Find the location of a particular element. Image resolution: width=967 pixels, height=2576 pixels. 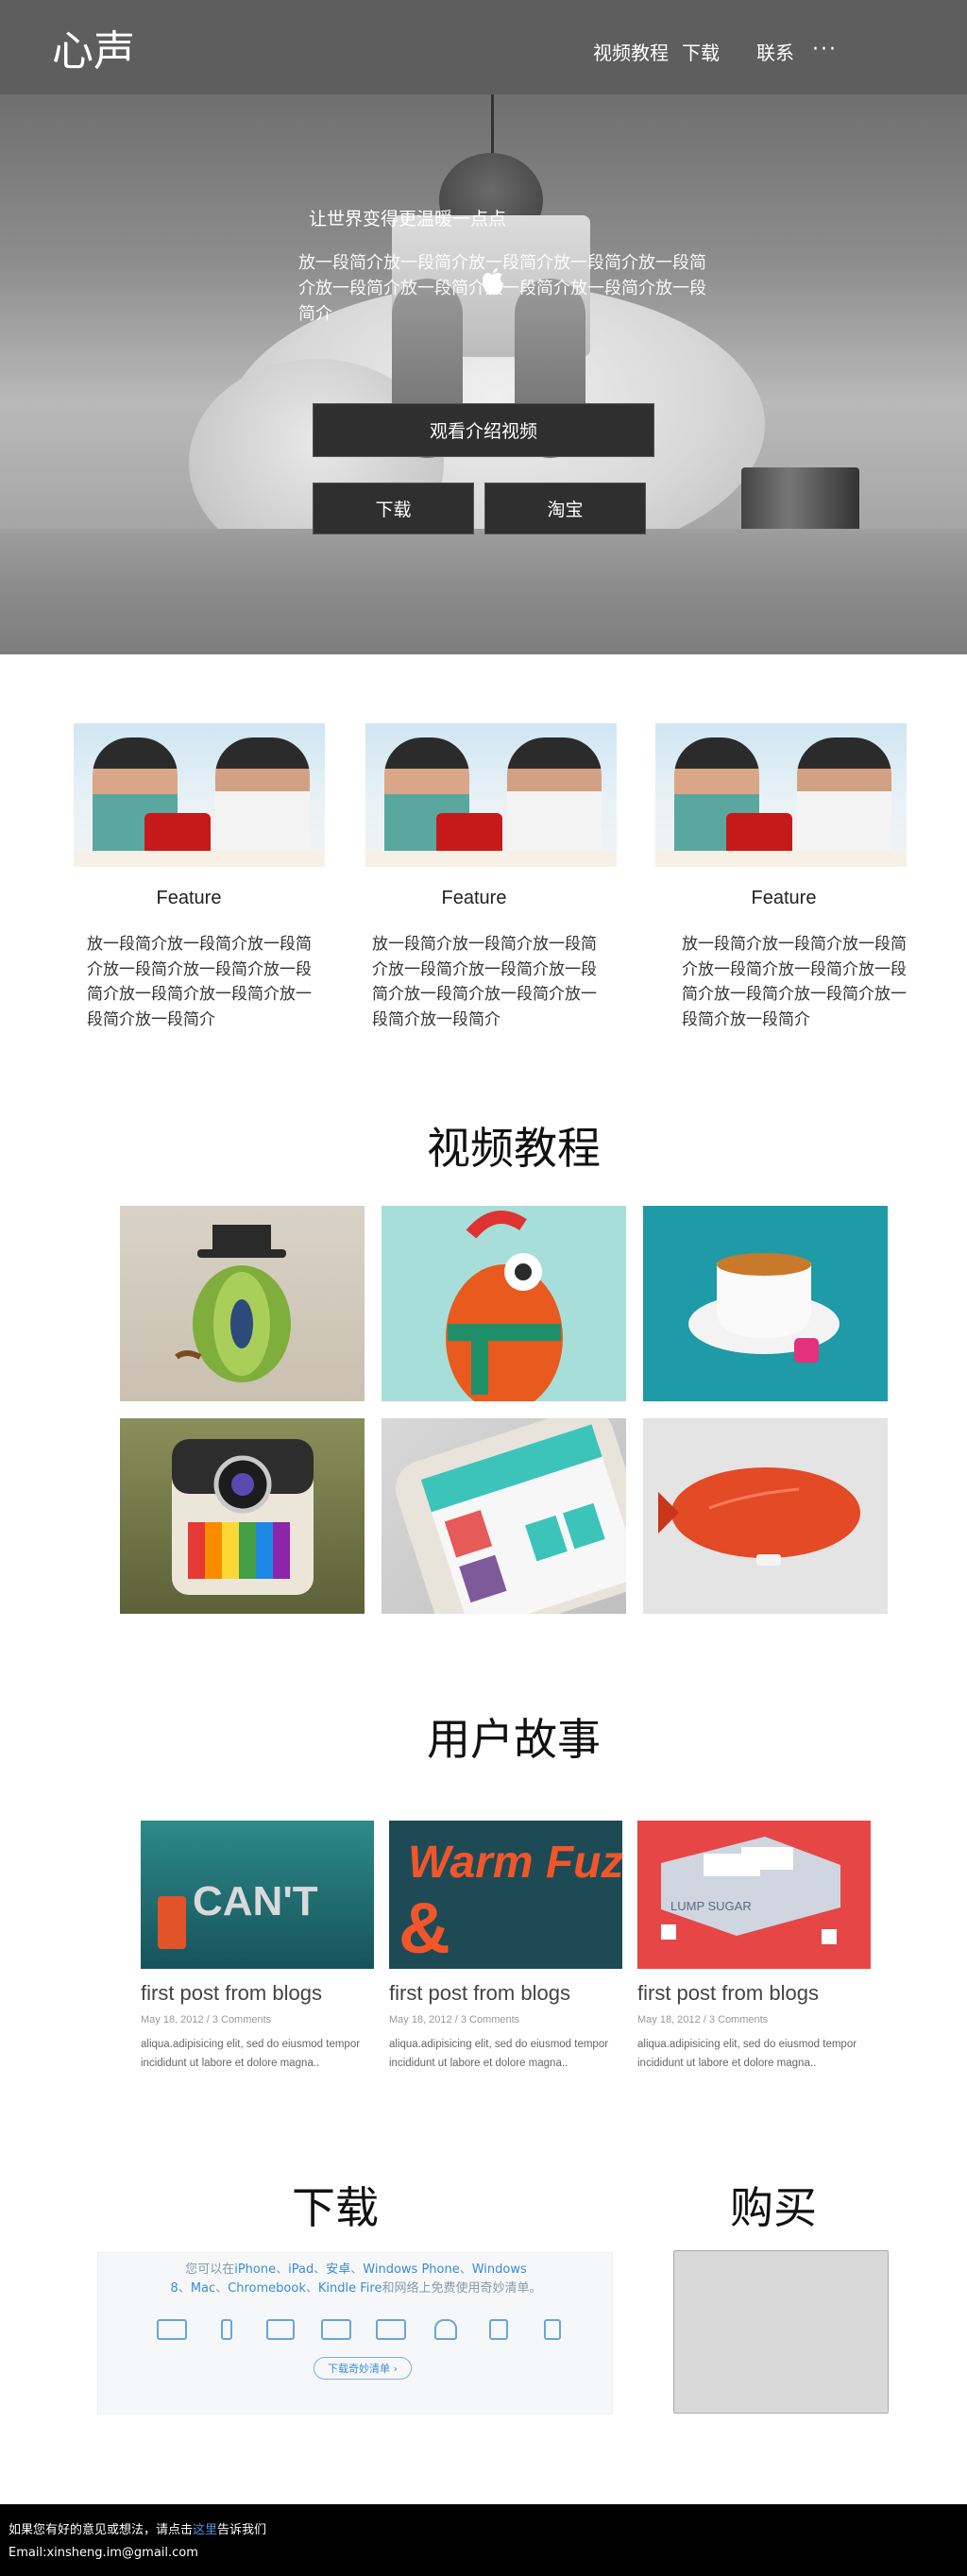

story-image-cant: CAN'T is located at coordinates (257, 1895).